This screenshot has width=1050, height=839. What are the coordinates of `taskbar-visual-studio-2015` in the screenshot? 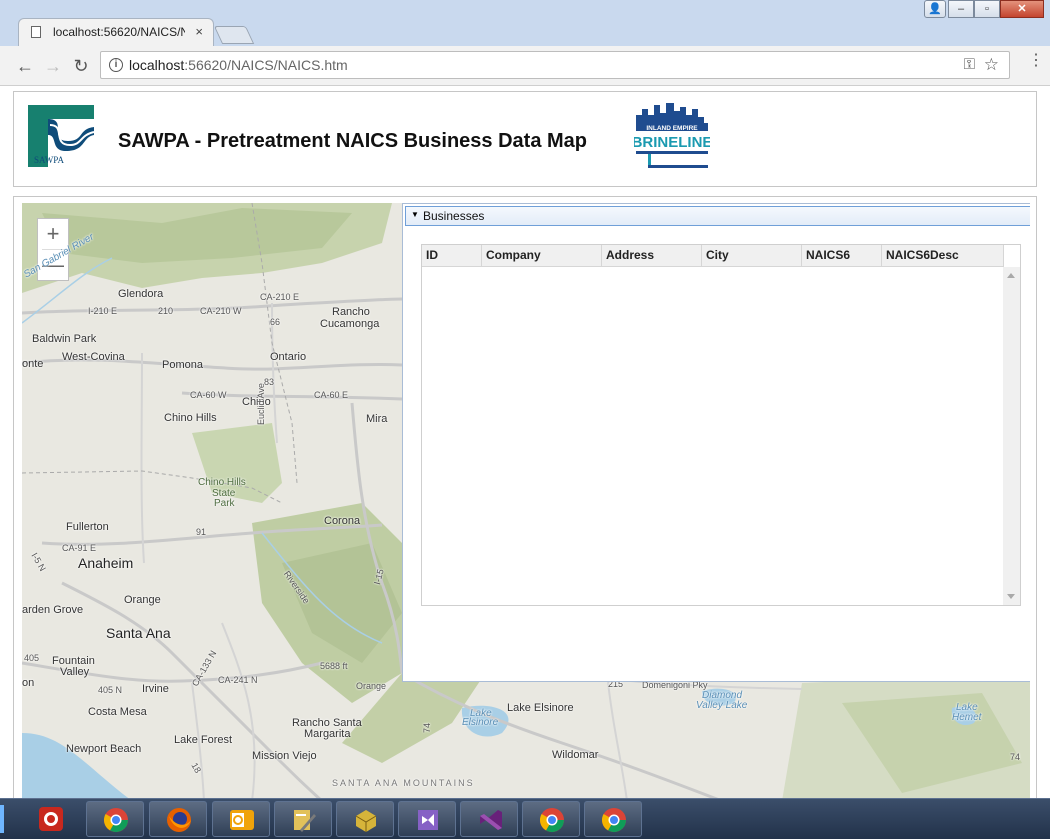 It's located at (427, 819).